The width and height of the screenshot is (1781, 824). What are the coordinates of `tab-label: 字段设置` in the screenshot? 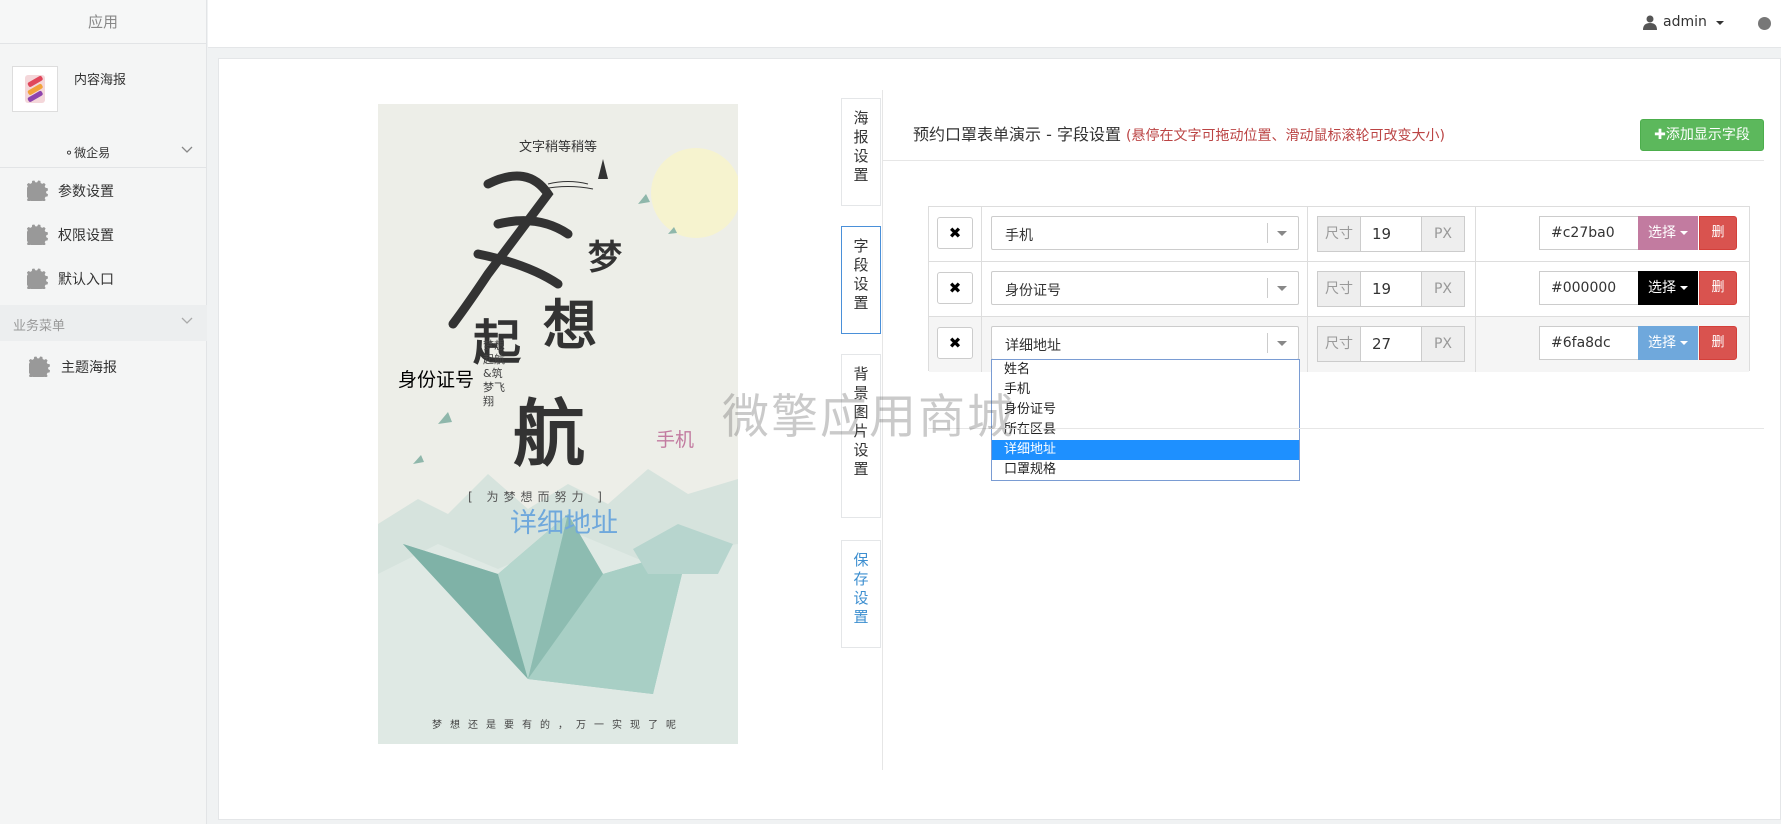 It's located at (861, 274).